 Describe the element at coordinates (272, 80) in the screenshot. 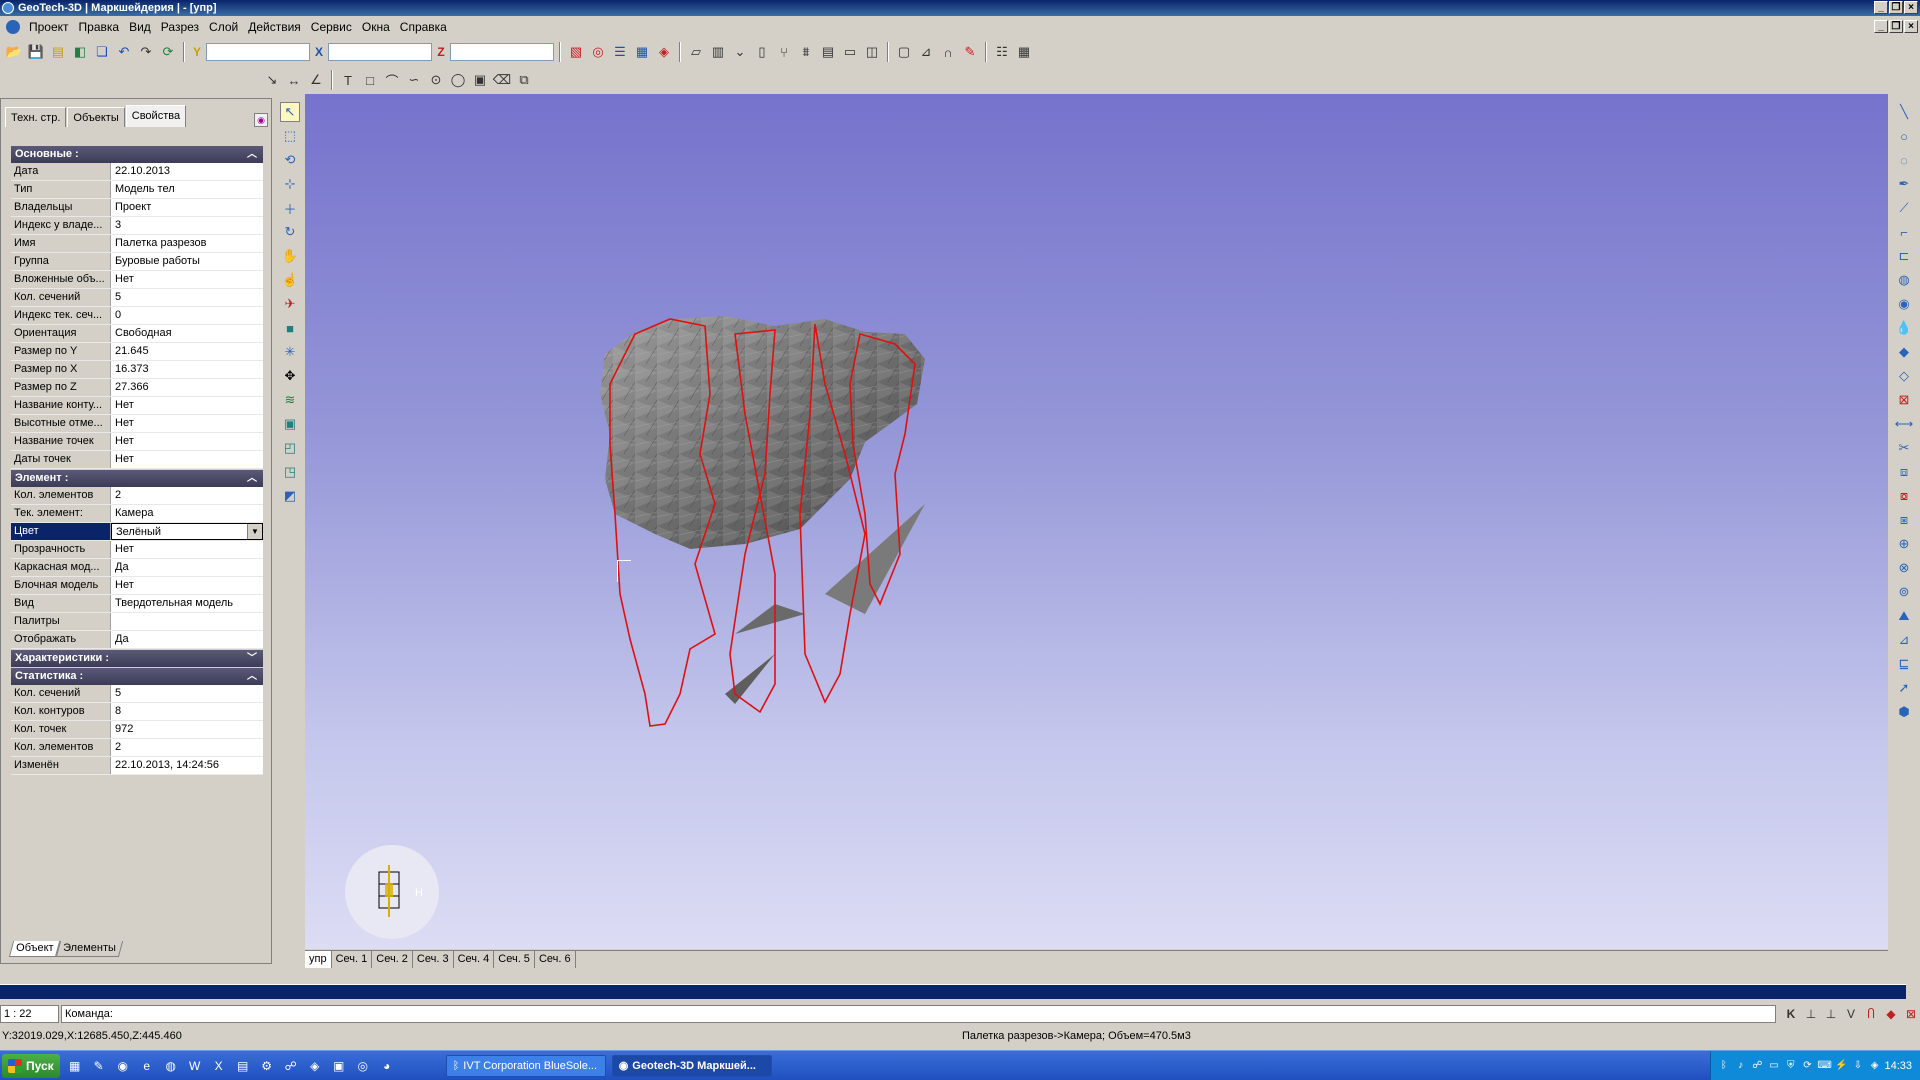

I see `snap-icon: ↘` at that location.